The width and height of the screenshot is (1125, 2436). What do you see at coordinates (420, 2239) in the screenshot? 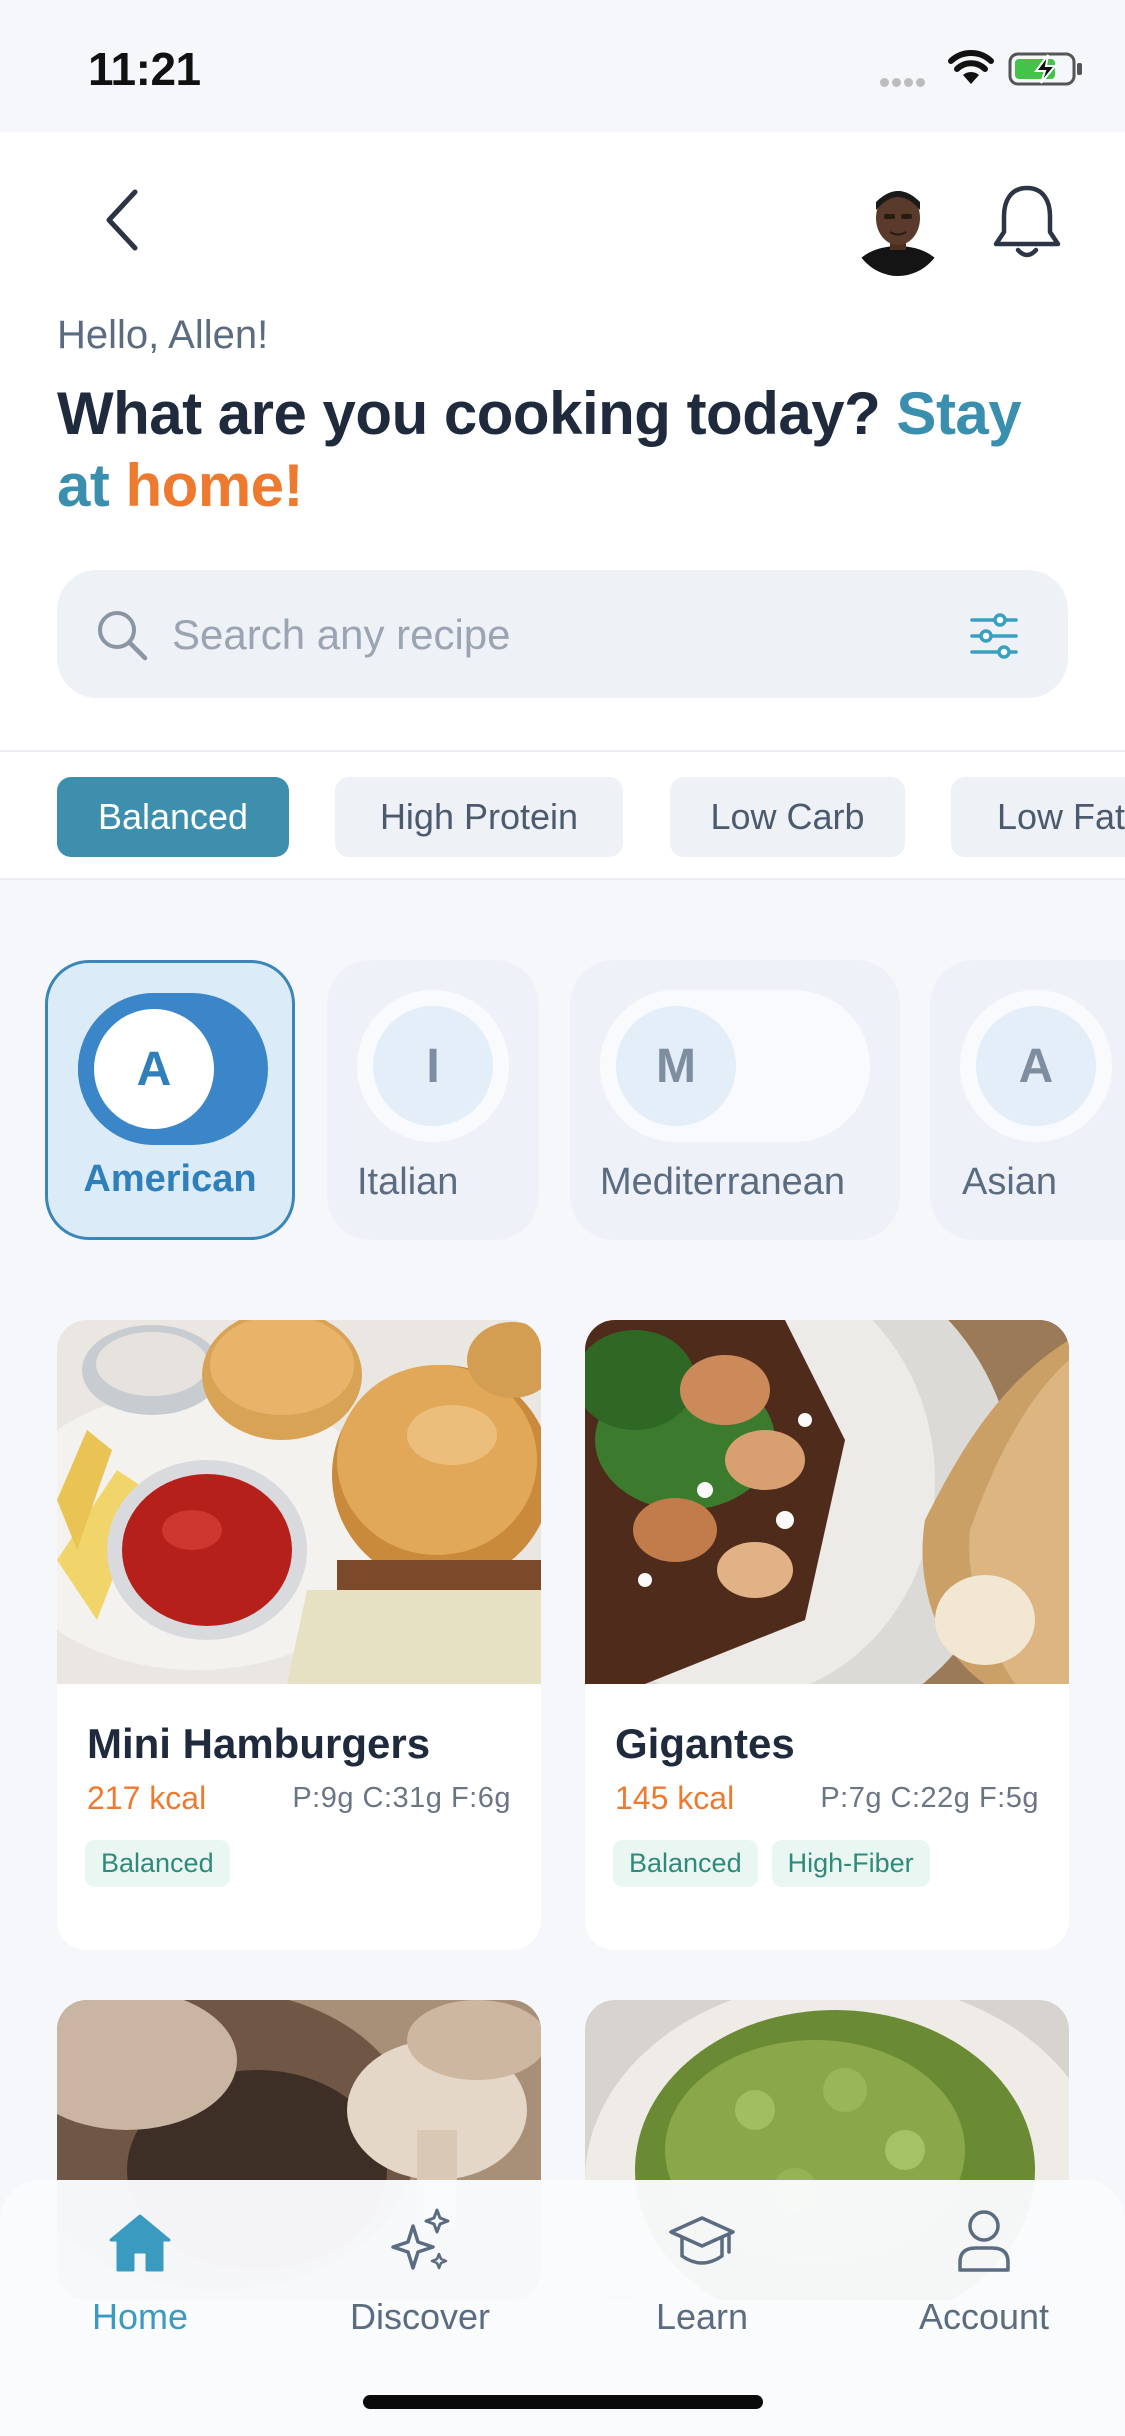
I see `sparkles-icon` at bounding box center [420, 2239].